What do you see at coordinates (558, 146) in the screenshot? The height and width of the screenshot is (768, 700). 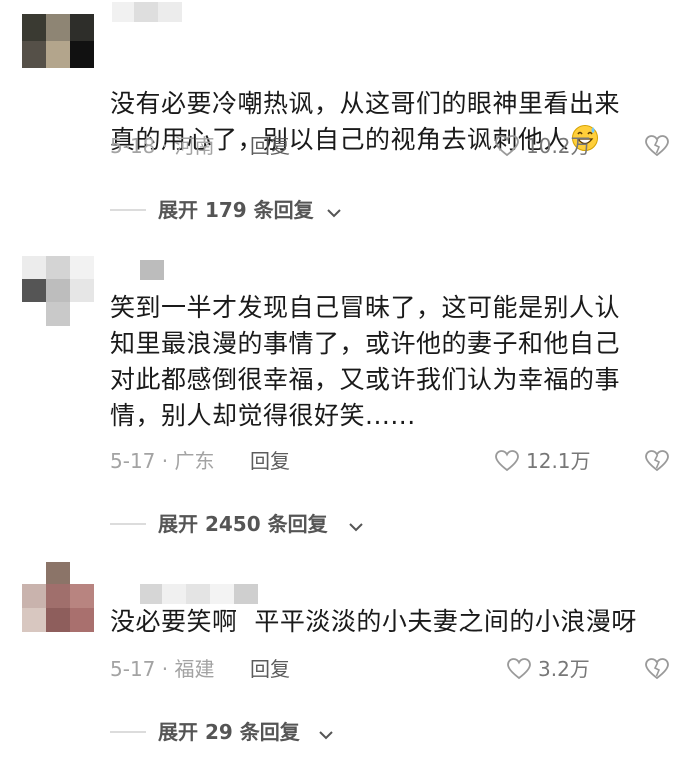 I see `like-count: 10.2万` at bounding box center [558, 146].